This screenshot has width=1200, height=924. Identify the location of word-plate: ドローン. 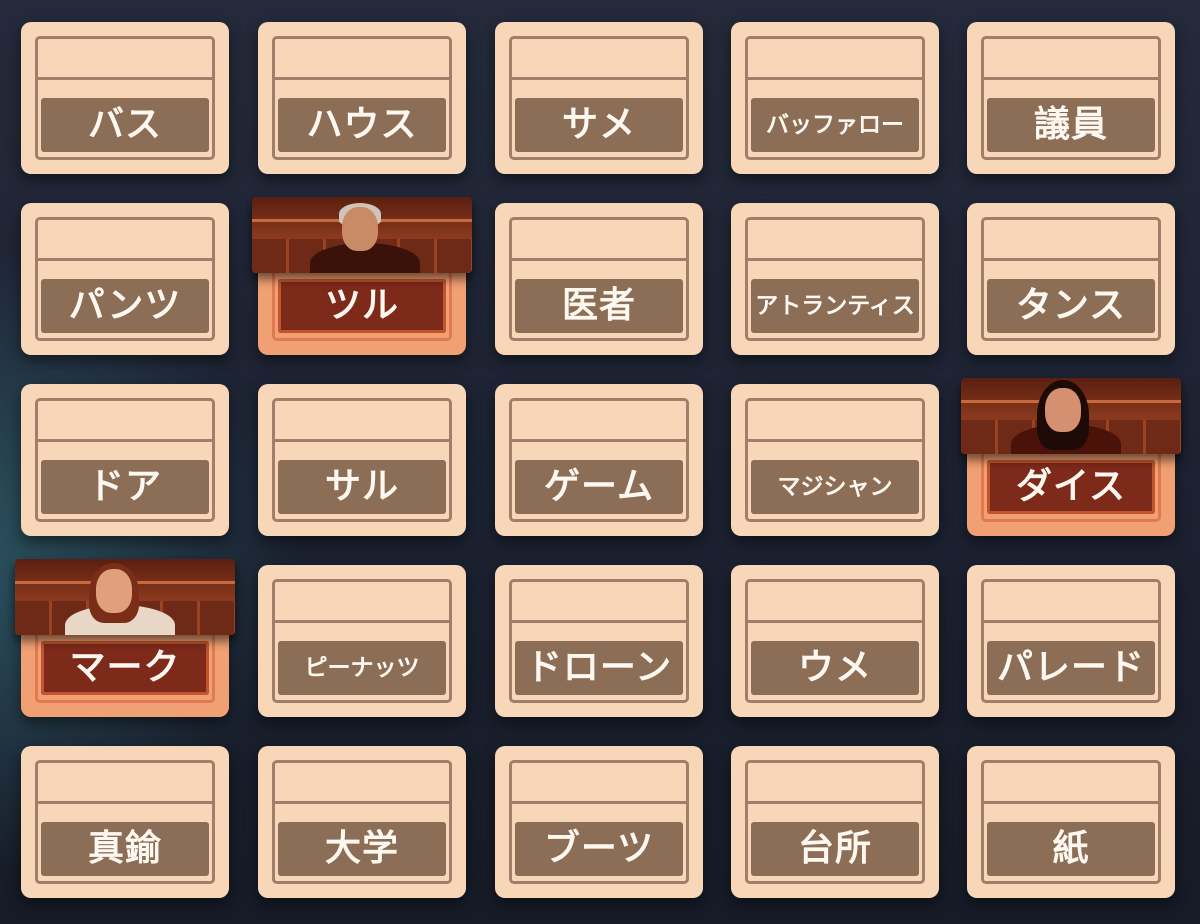
(599, 668).